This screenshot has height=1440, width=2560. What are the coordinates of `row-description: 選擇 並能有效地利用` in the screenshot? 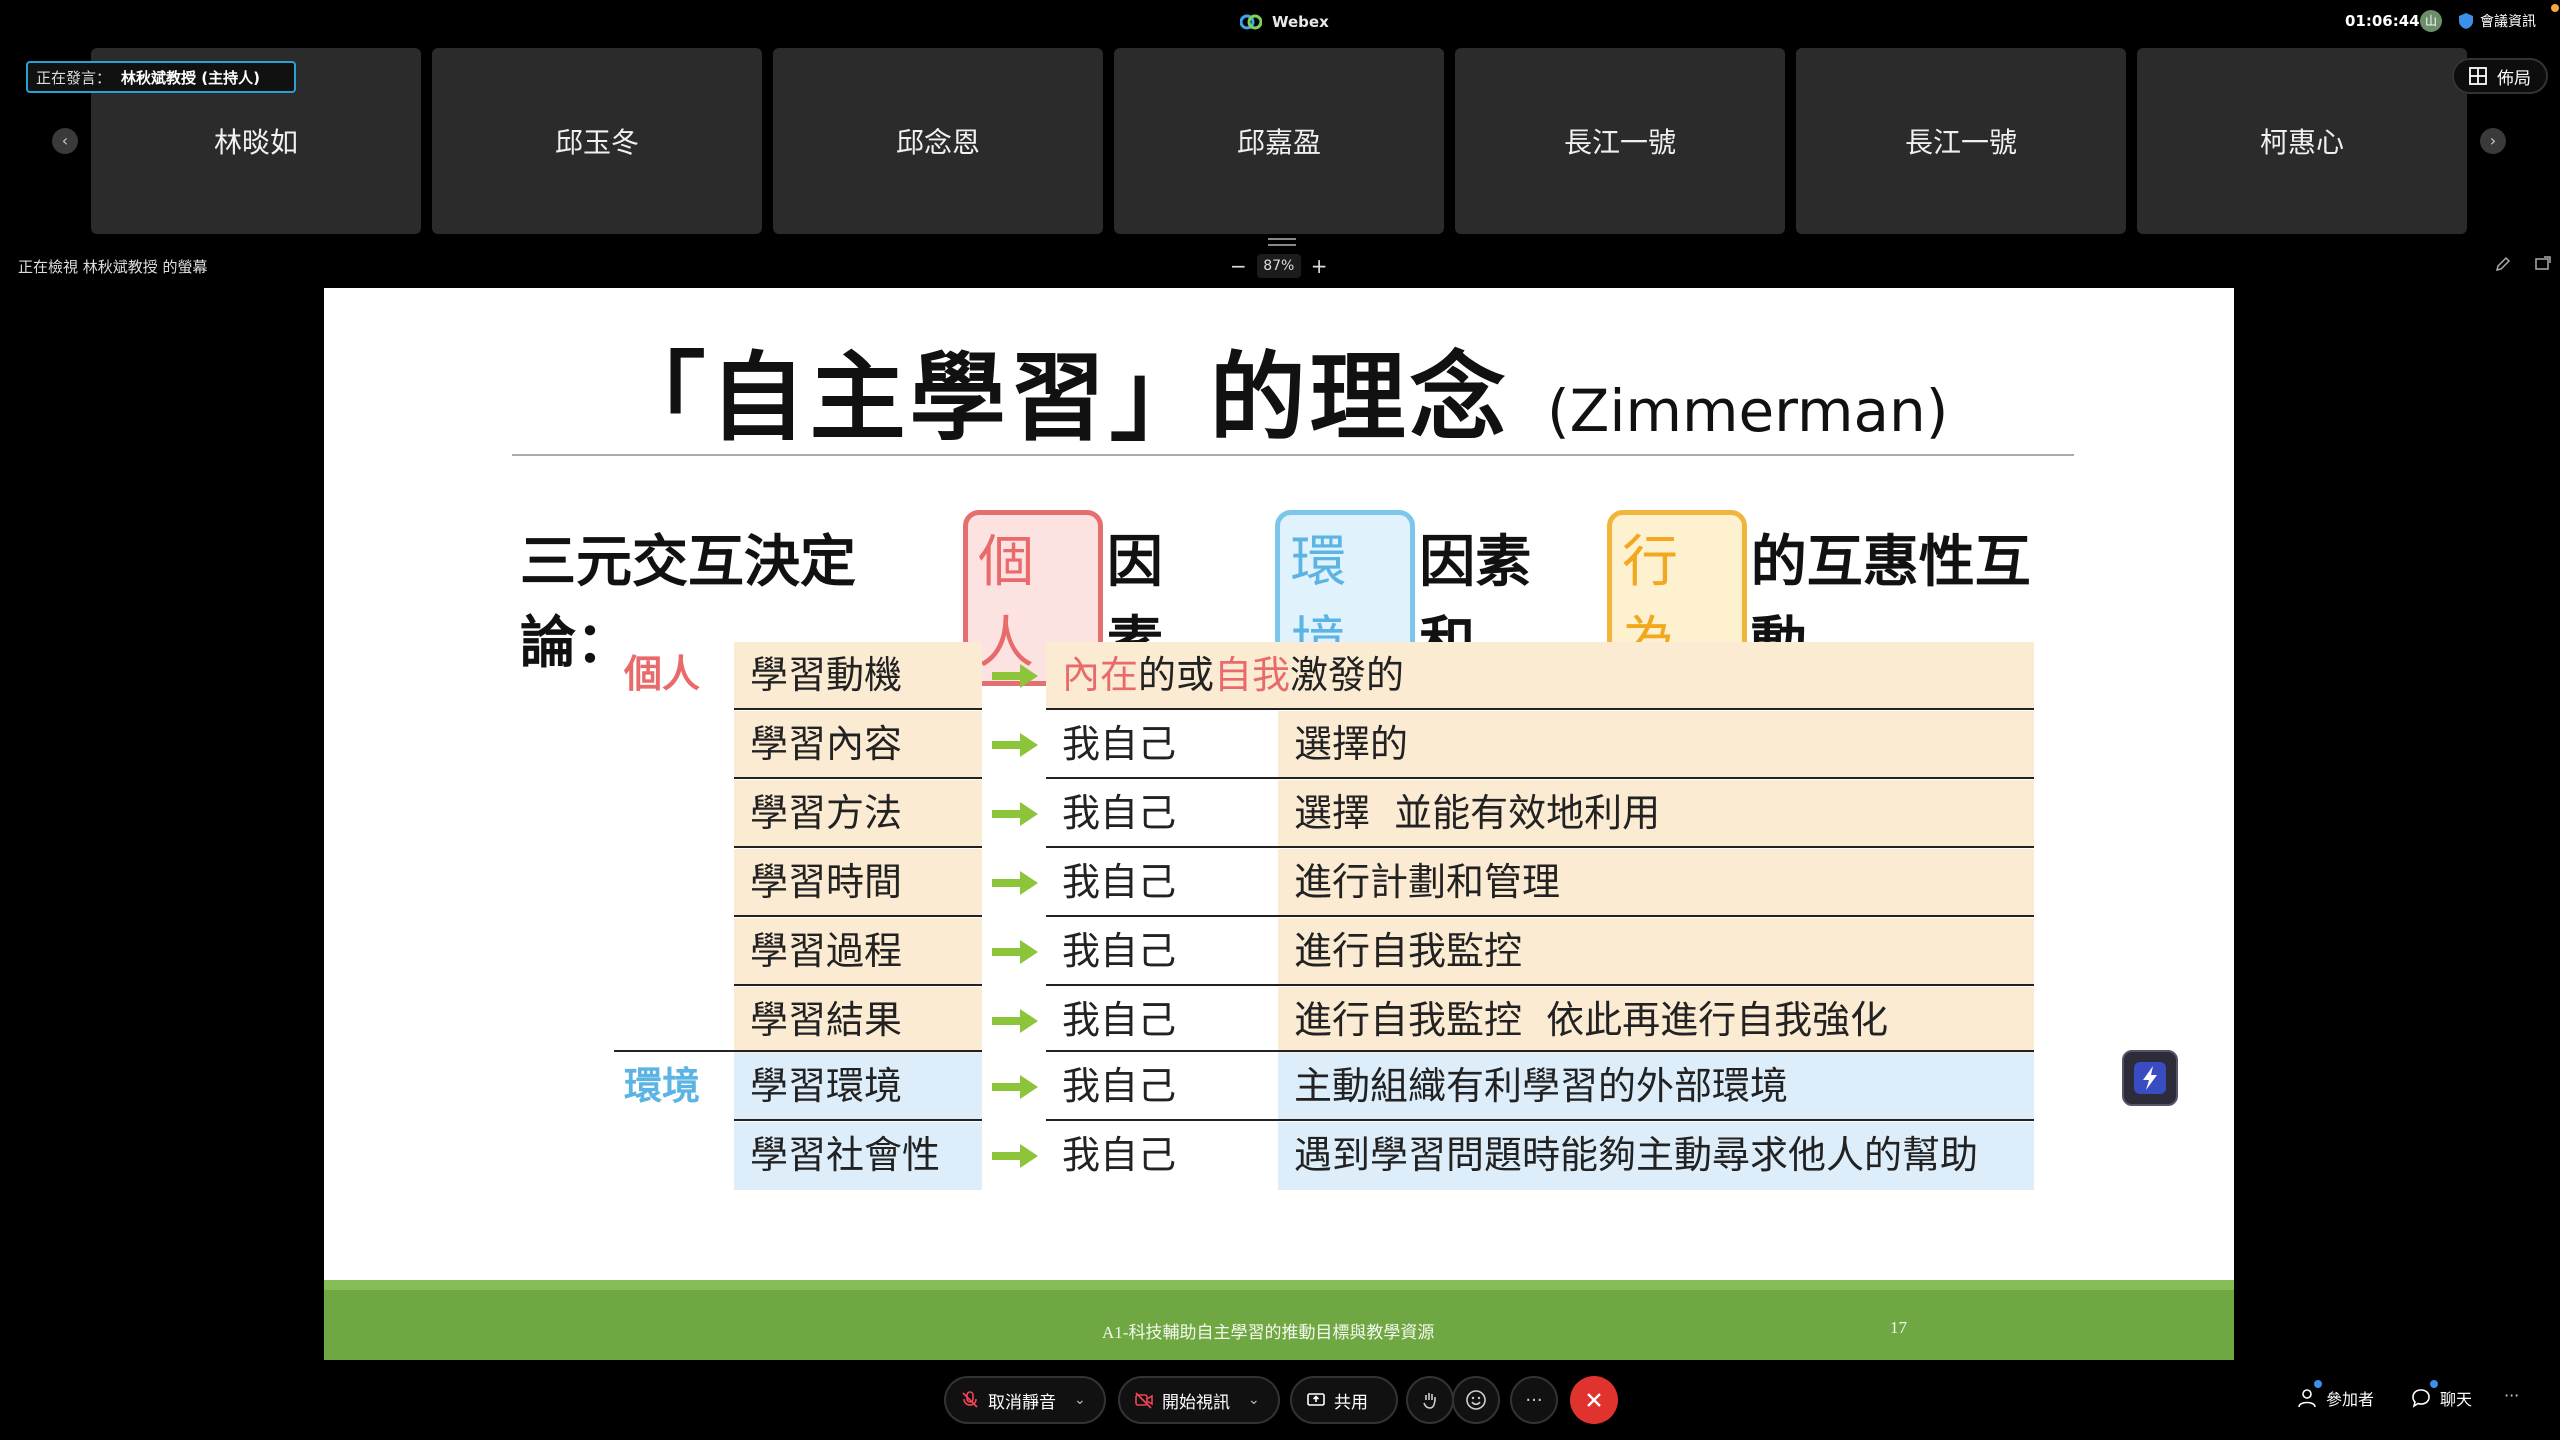 It's located at (1656, 814).